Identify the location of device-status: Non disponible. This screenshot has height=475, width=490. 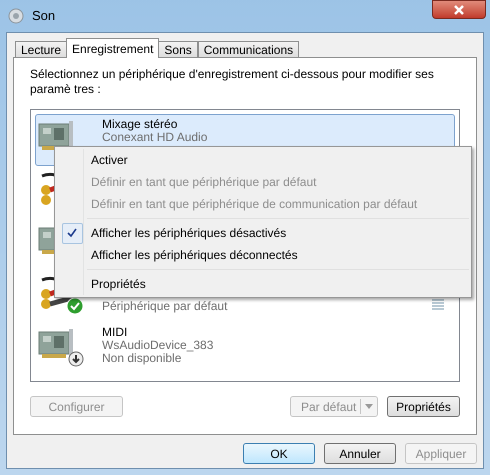
(142, 358).